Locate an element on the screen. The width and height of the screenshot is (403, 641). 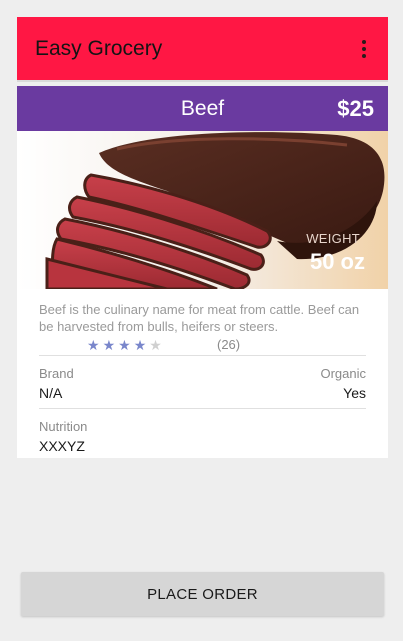
organic-value: Yes is located at coordinates (354, 393).